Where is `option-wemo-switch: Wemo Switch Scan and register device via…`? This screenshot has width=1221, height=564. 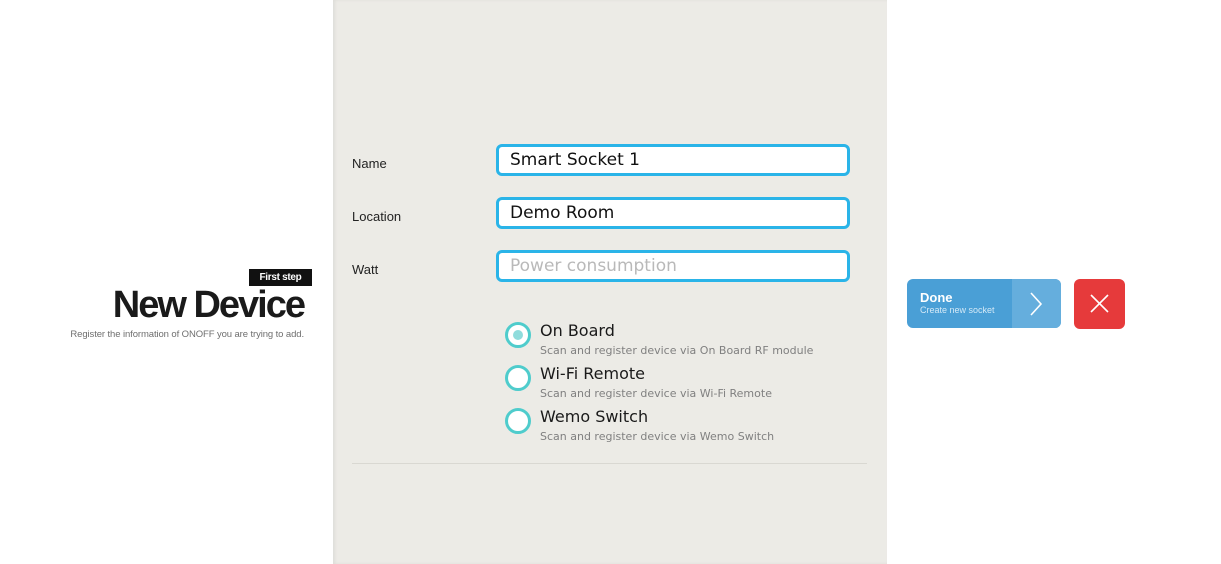 option-wemo-switch: Wemo Switch Scan and register device via… is located at coordinates (685, 427).